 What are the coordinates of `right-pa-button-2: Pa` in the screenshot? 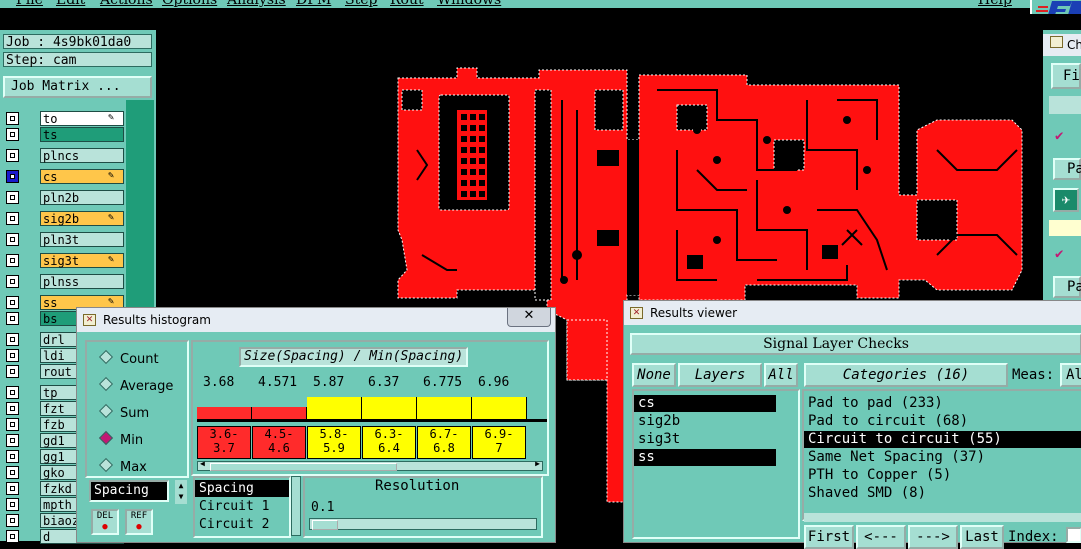 It's located at (1067, 287).